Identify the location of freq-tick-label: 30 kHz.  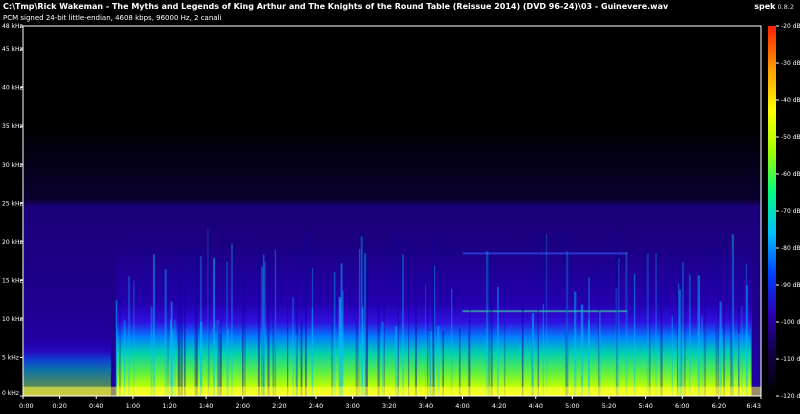
(12, 165).